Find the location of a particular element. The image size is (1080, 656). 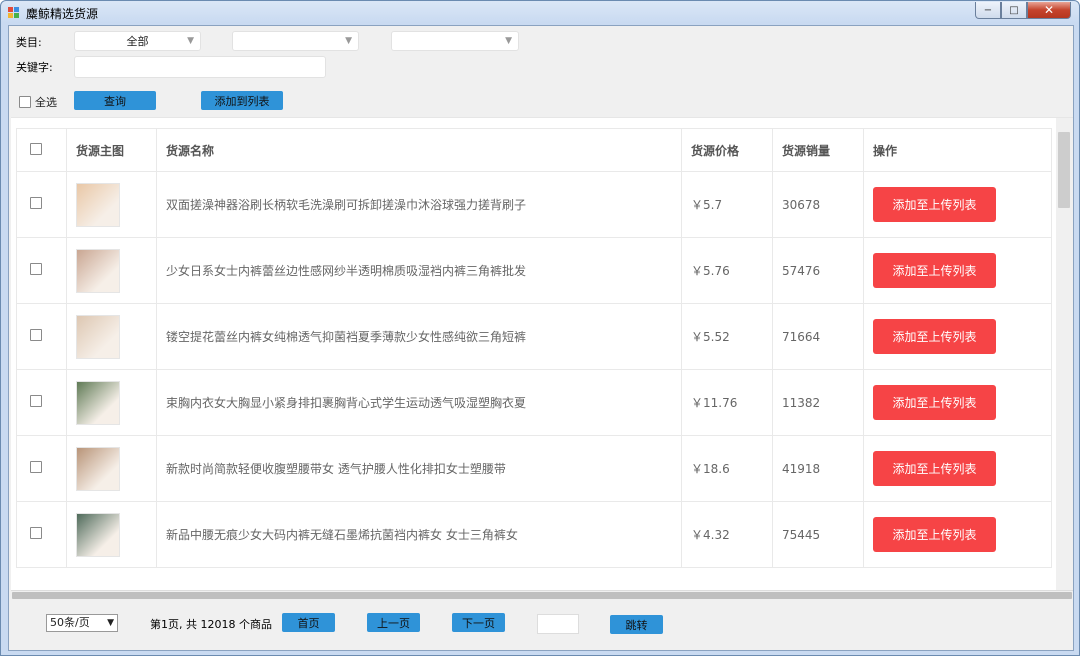

next-page-button: 下一页 is located at coordinates (478, 622).